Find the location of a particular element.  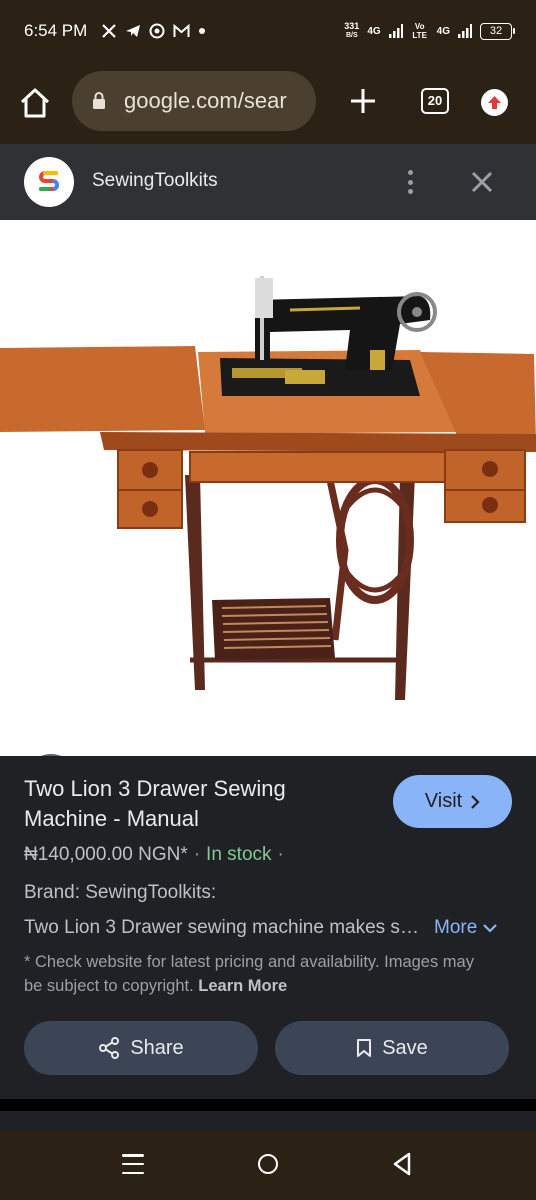

signal-icon is located at coordinates (395, 31).